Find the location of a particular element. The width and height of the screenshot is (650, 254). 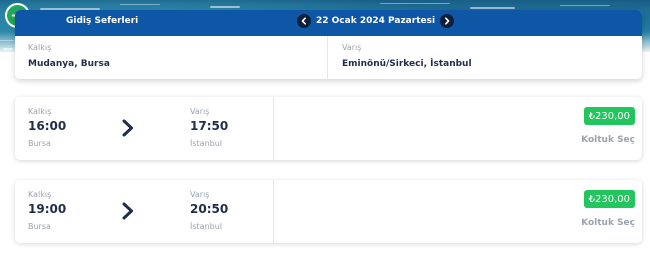

next-date-button is located at coordinates (447, 21).